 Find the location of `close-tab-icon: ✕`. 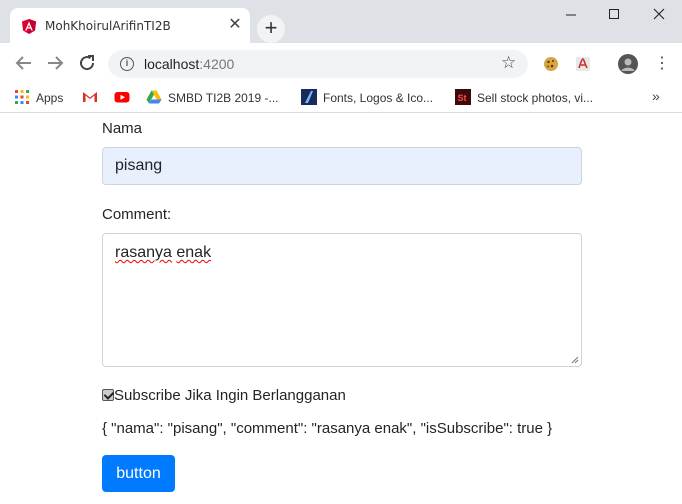

close-tab-icon: ✕ is located at coordinates (235, 25).